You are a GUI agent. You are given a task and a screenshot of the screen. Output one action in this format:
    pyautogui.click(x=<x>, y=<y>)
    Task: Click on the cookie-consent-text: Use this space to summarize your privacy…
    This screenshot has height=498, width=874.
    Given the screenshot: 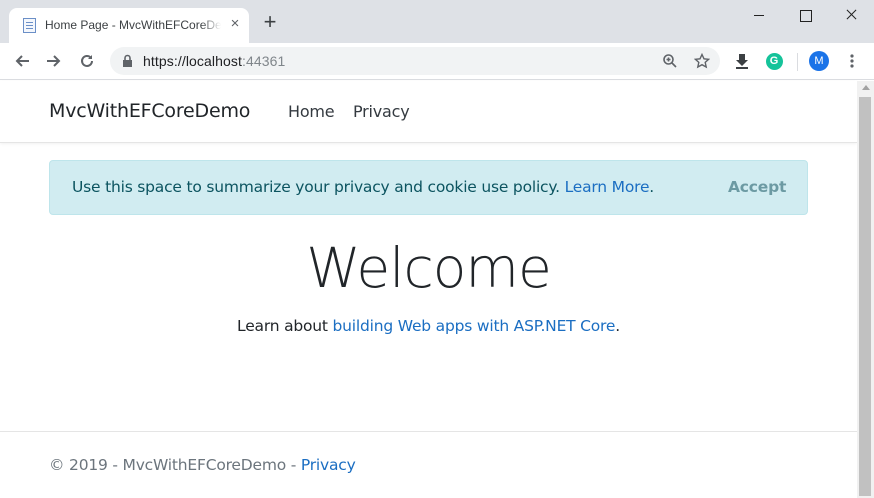 What is the action you would take?
    pyautogui.click(x=363, y=187)
    